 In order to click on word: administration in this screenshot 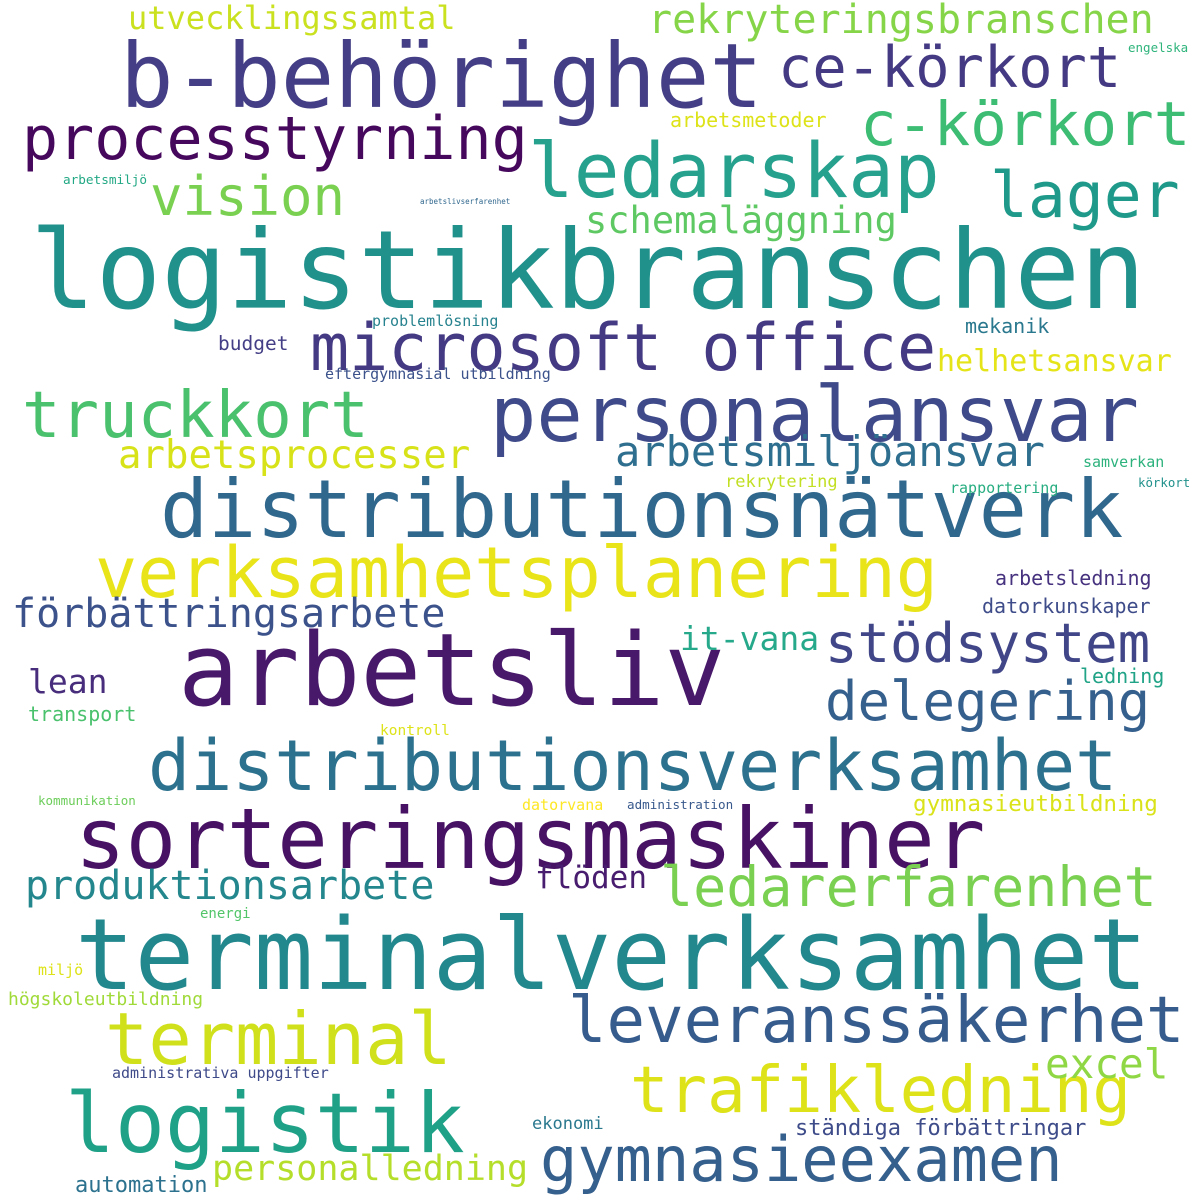, I will do `click(680, 804)`.